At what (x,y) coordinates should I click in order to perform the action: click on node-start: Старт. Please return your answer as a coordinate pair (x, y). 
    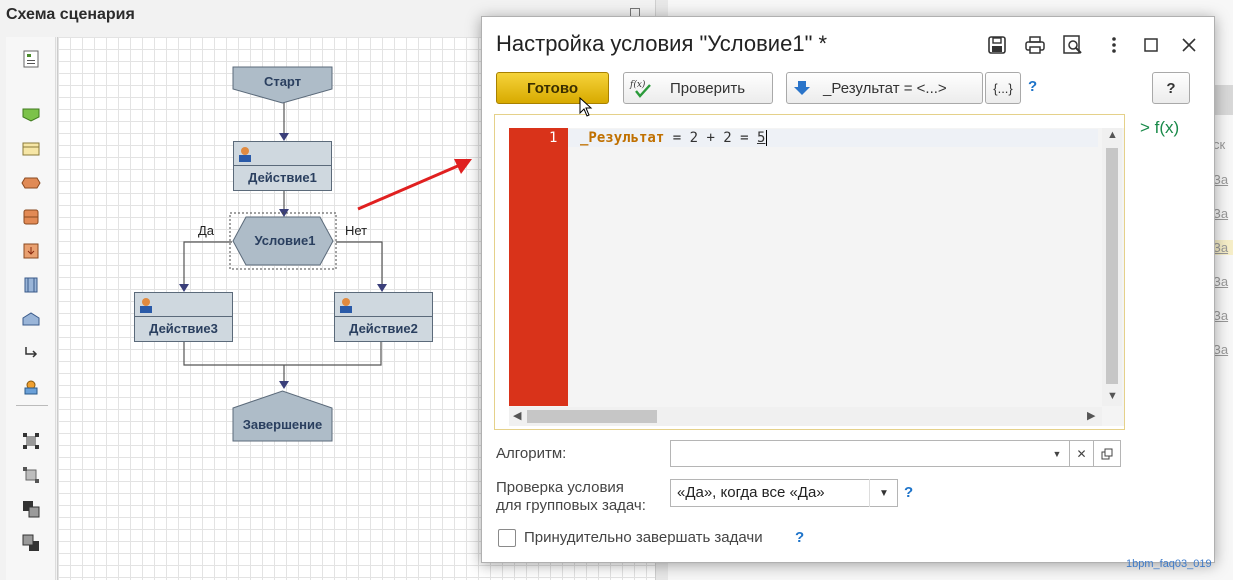
    Looking at the image, I should click on (282, 81).